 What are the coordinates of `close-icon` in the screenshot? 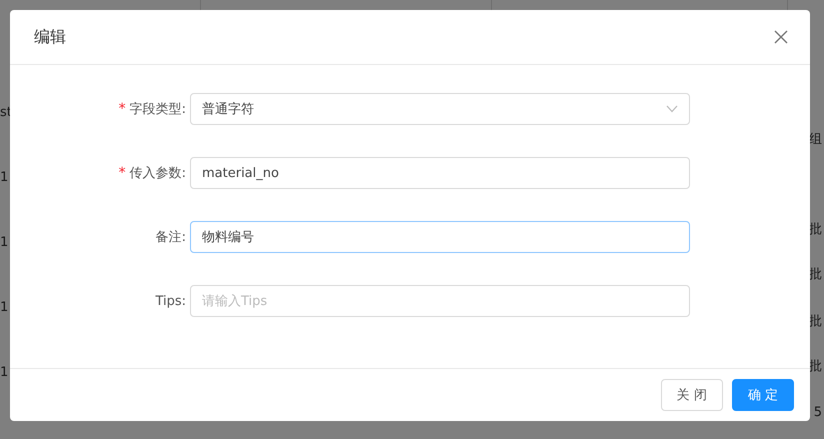 It's located at (781, 37).